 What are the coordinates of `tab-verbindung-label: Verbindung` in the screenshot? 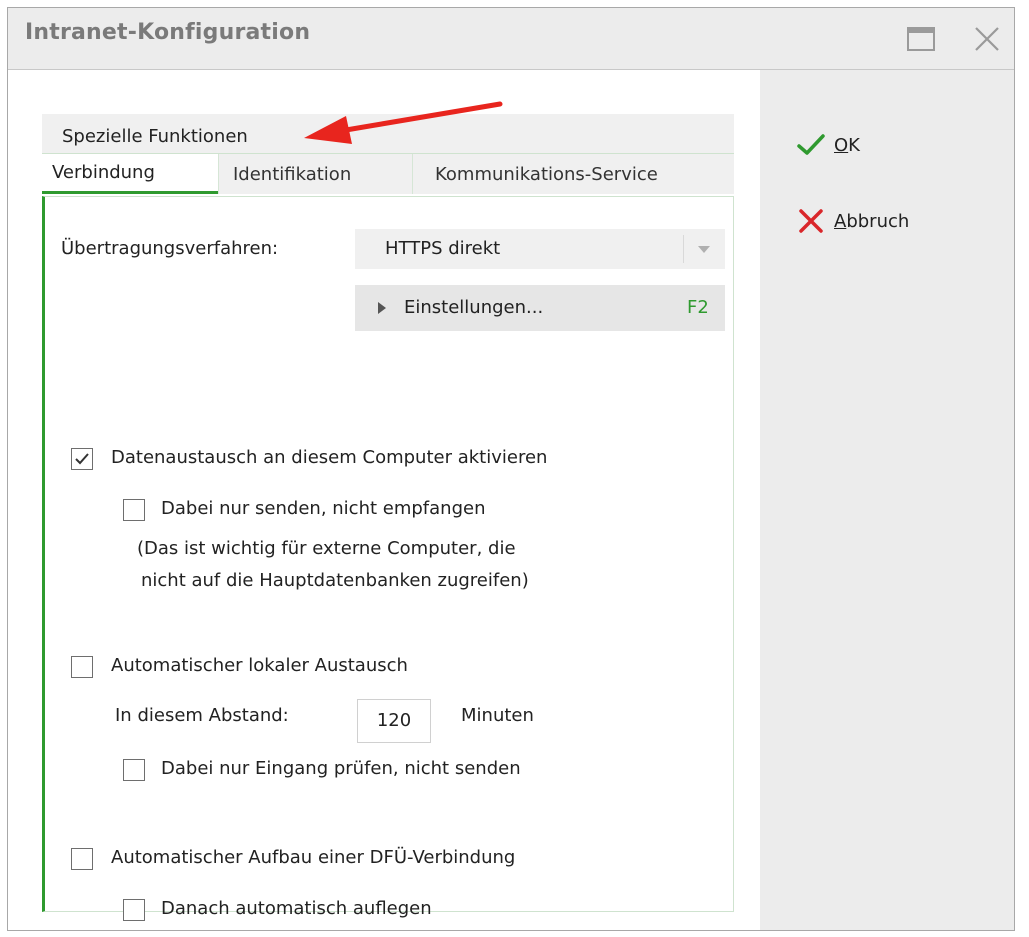 It's located at (103, 172).